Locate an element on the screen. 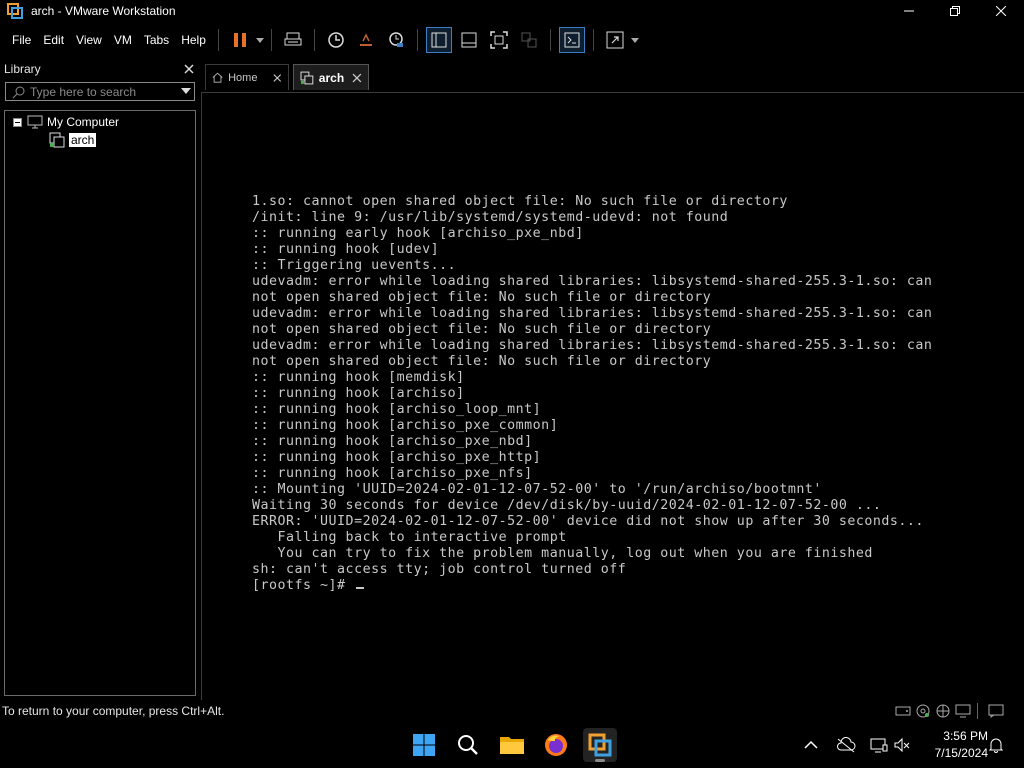 Image resolution: width=1024 pixels, height=768 pixels. tree-item-my-computer: My Computer is located at coordinates (66, 122).